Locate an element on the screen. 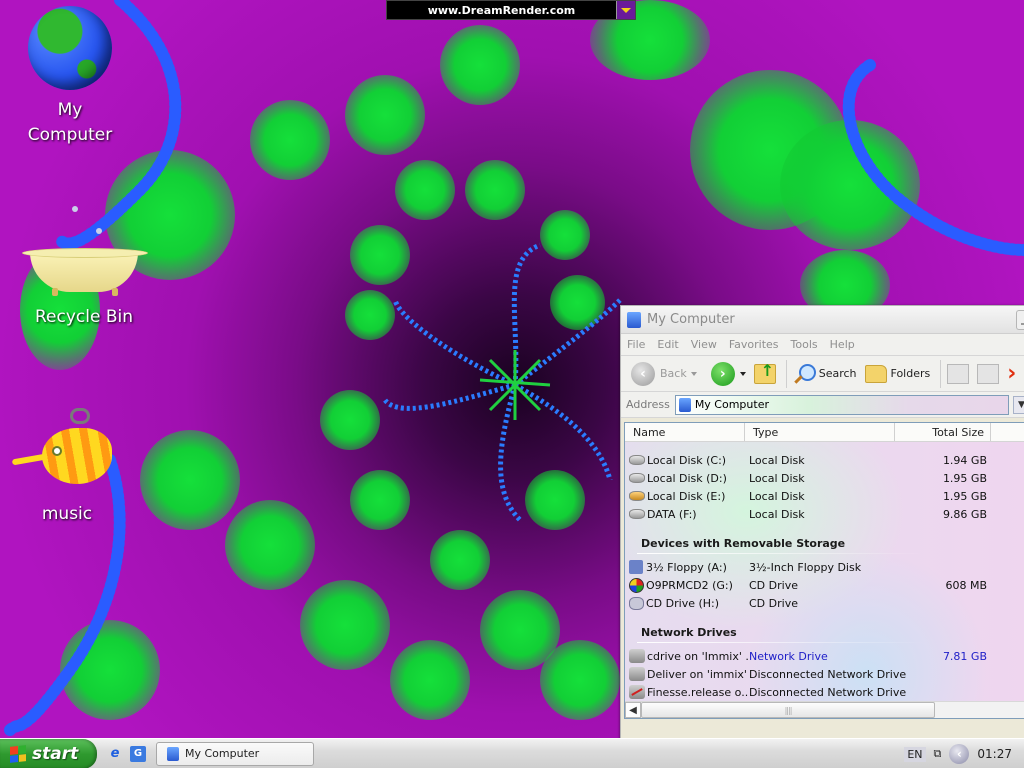 Image resolution: width=1024 pixels, height=768 pixels. item-name: 3½ Floppy (A:) is located at coordinates (686, 567).